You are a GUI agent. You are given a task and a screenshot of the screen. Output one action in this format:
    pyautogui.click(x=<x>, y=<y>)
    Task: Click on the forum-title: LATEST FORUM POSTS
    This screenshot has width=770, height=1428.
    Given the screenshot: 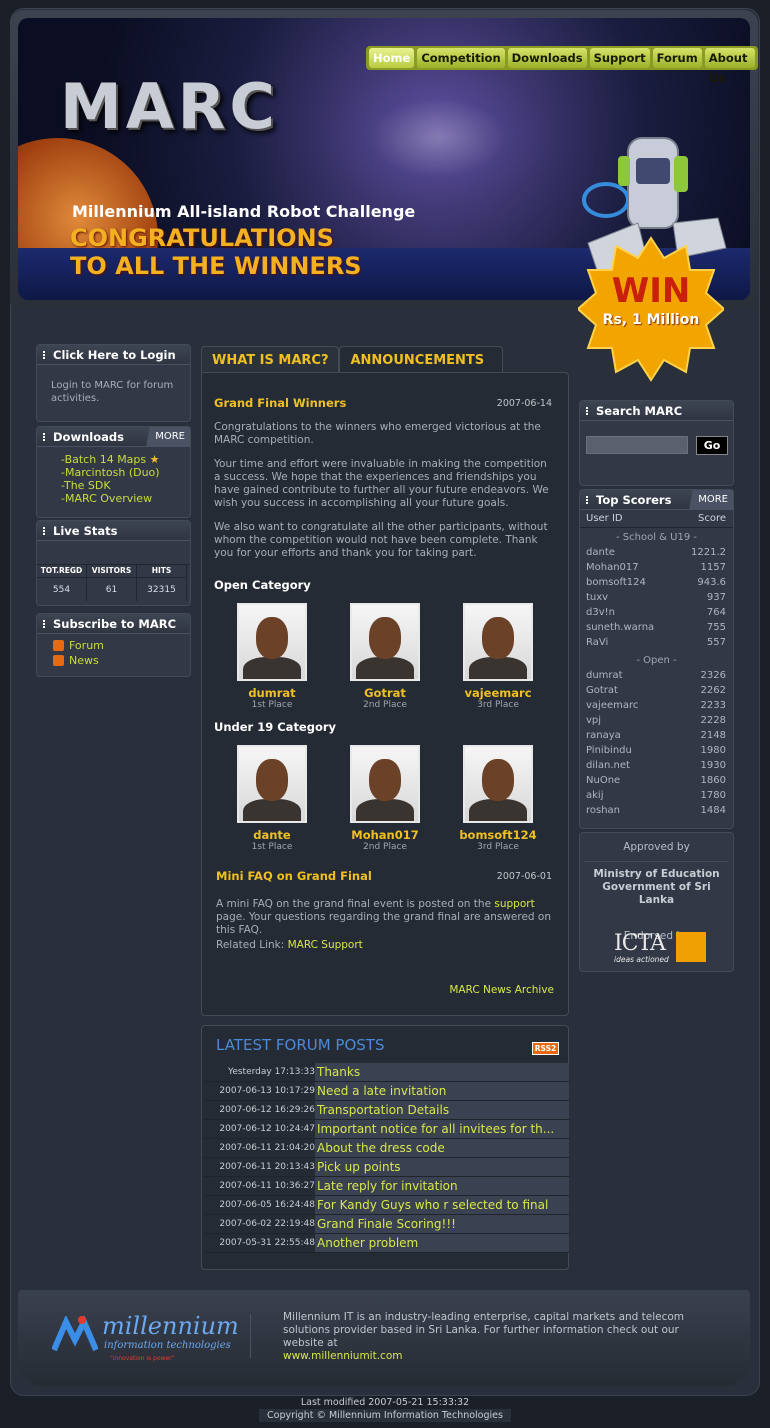 What is the action you would take?
    pyautogui.click(x=300, y=1045)
    